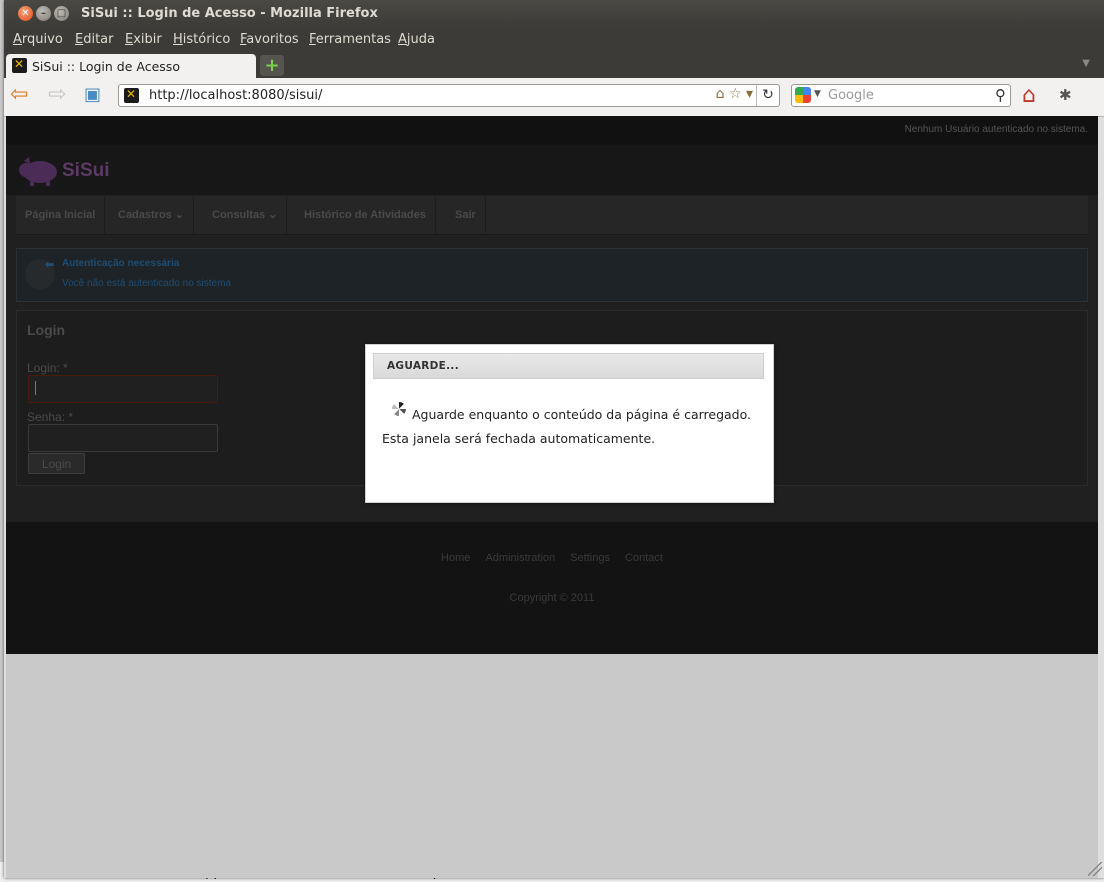 The image size is (1104, 882). What do you see at coordinates (61, 215) in the screenshot?
I see `nav-pagina-inicial: Página Inicial` at bounding box center [61, 215].